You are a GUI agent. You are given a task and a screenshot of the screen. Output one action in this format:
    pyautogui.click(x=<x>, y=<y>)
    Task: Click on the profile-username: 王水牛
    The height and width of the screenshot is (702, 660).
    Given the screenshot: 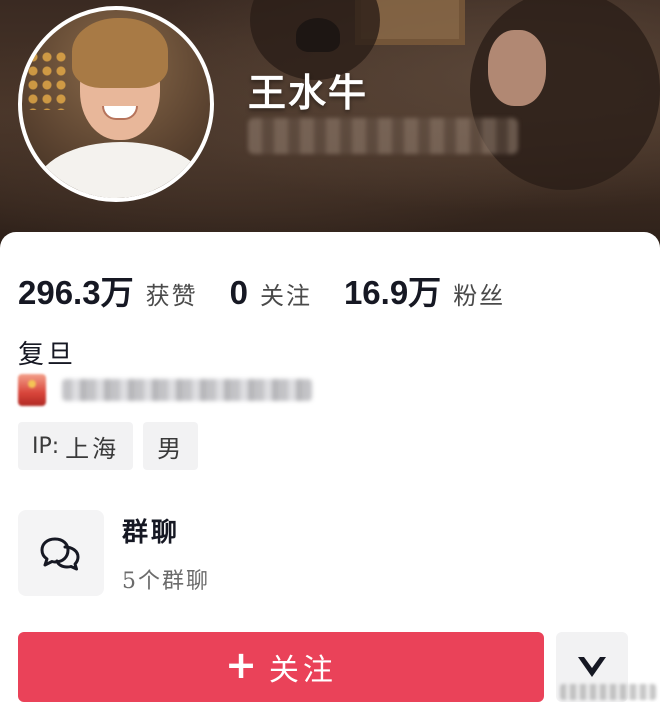 What is the action you would take?
    pyautogui.click(x=308, y=92)
    